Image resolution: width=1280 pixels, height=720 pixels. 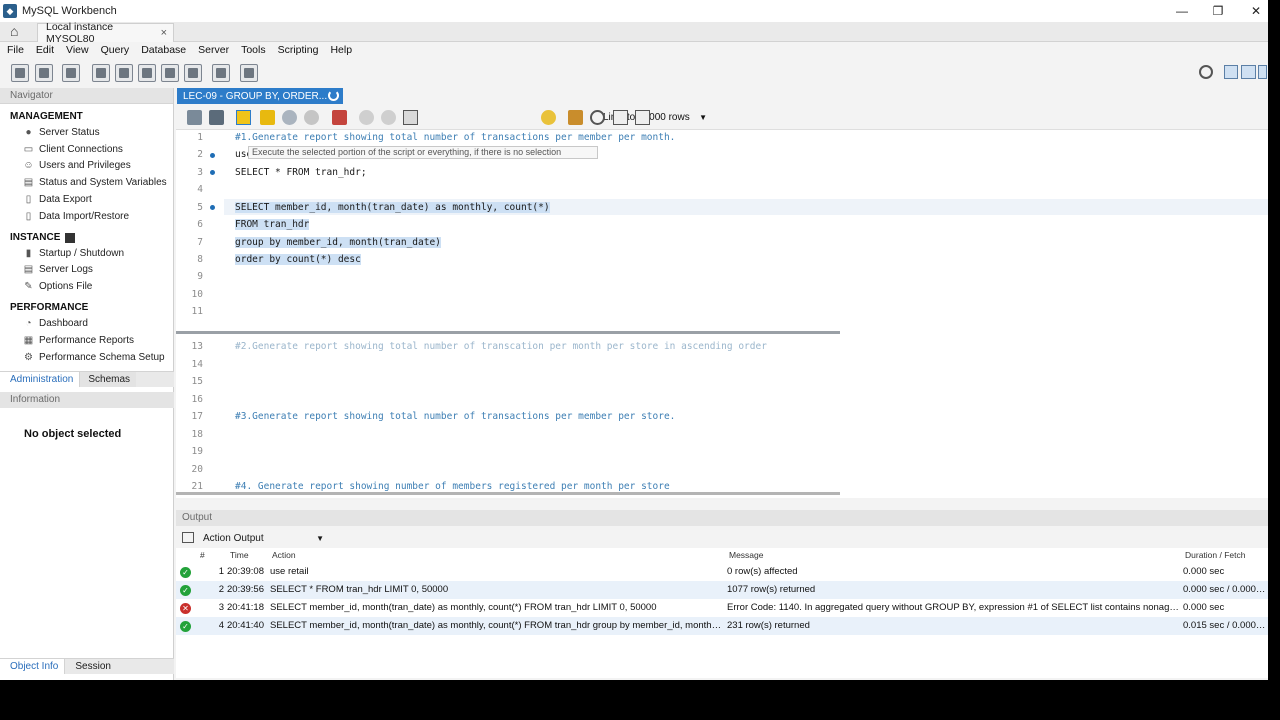 What do you see at coordinates (213, 50) in the screenshot?
I see `menu-server: Server` at bounding box center [213, 50].